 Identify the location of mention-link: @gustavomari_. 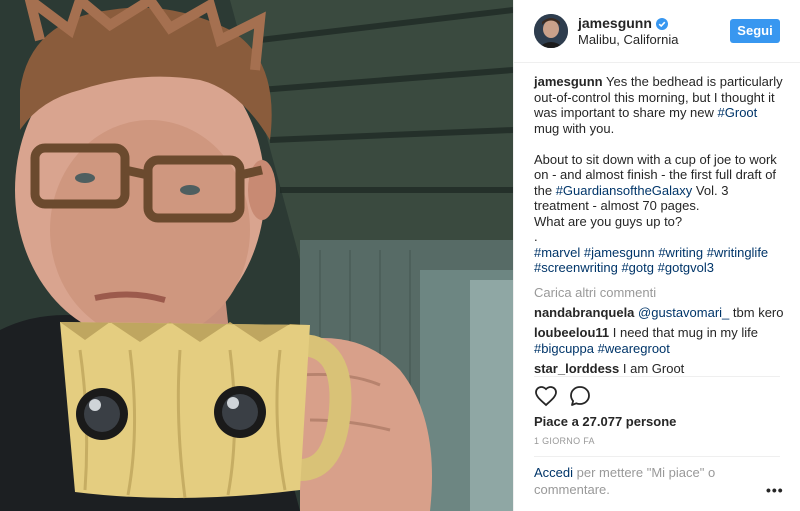
(683, 312).